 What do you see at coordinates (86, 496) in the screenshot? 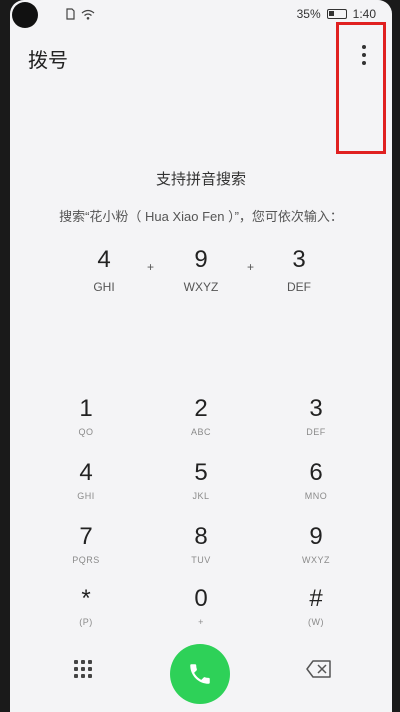
I see `key-letters: GHI` at bounding box center [86, 496].